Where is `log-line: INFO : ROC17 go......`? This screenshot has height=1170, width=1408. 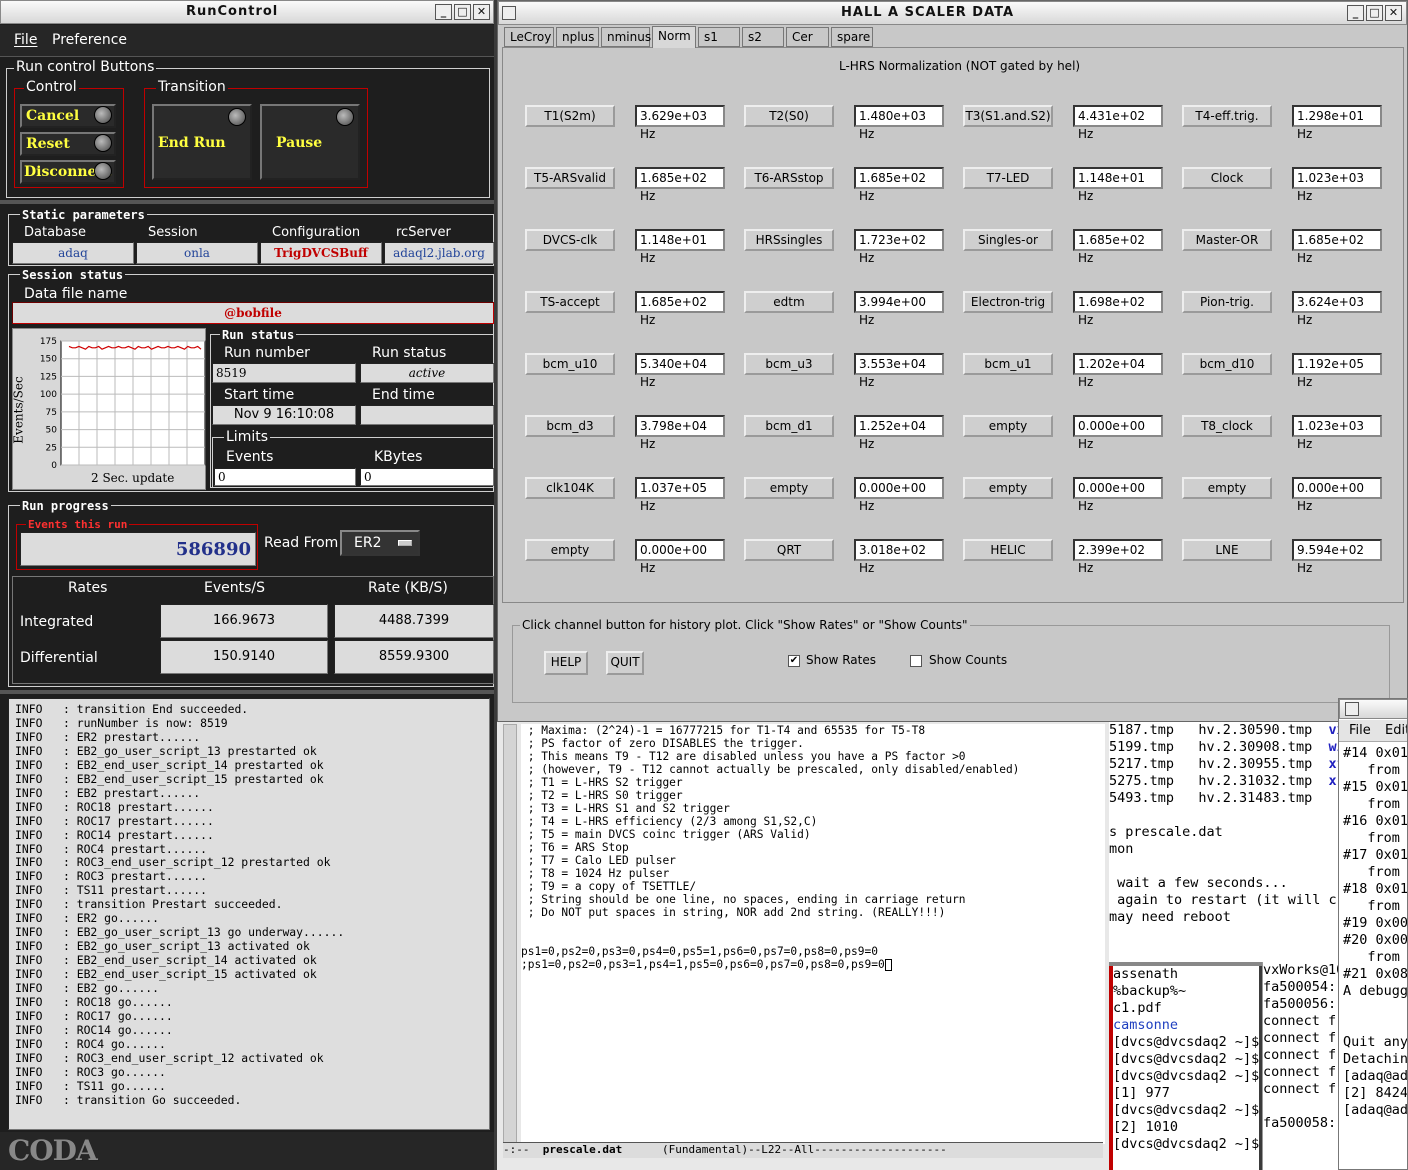 log-line: INFO : ROC17 go...... is located at coordinates (94, 1015).